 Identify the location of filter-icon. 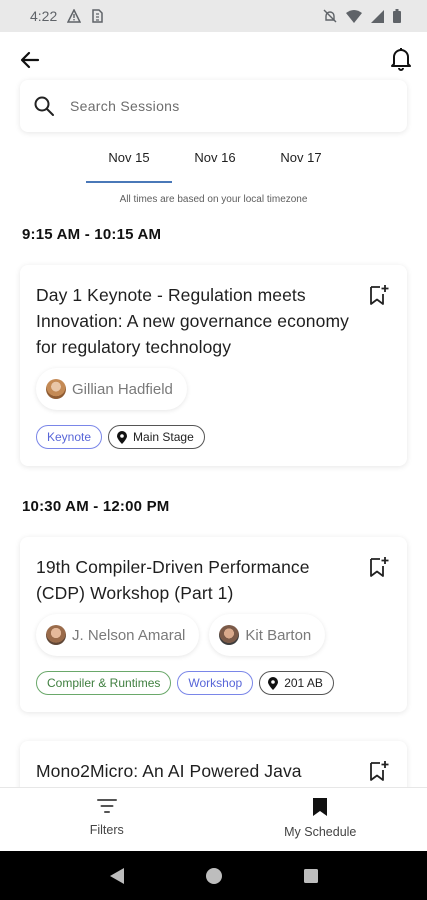
(106, 806).